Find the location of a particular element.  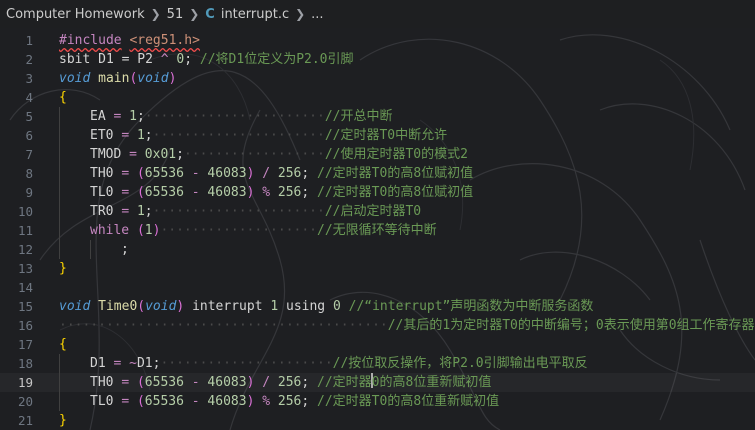

code-token: TH0 is located at coordinates (106, 173).